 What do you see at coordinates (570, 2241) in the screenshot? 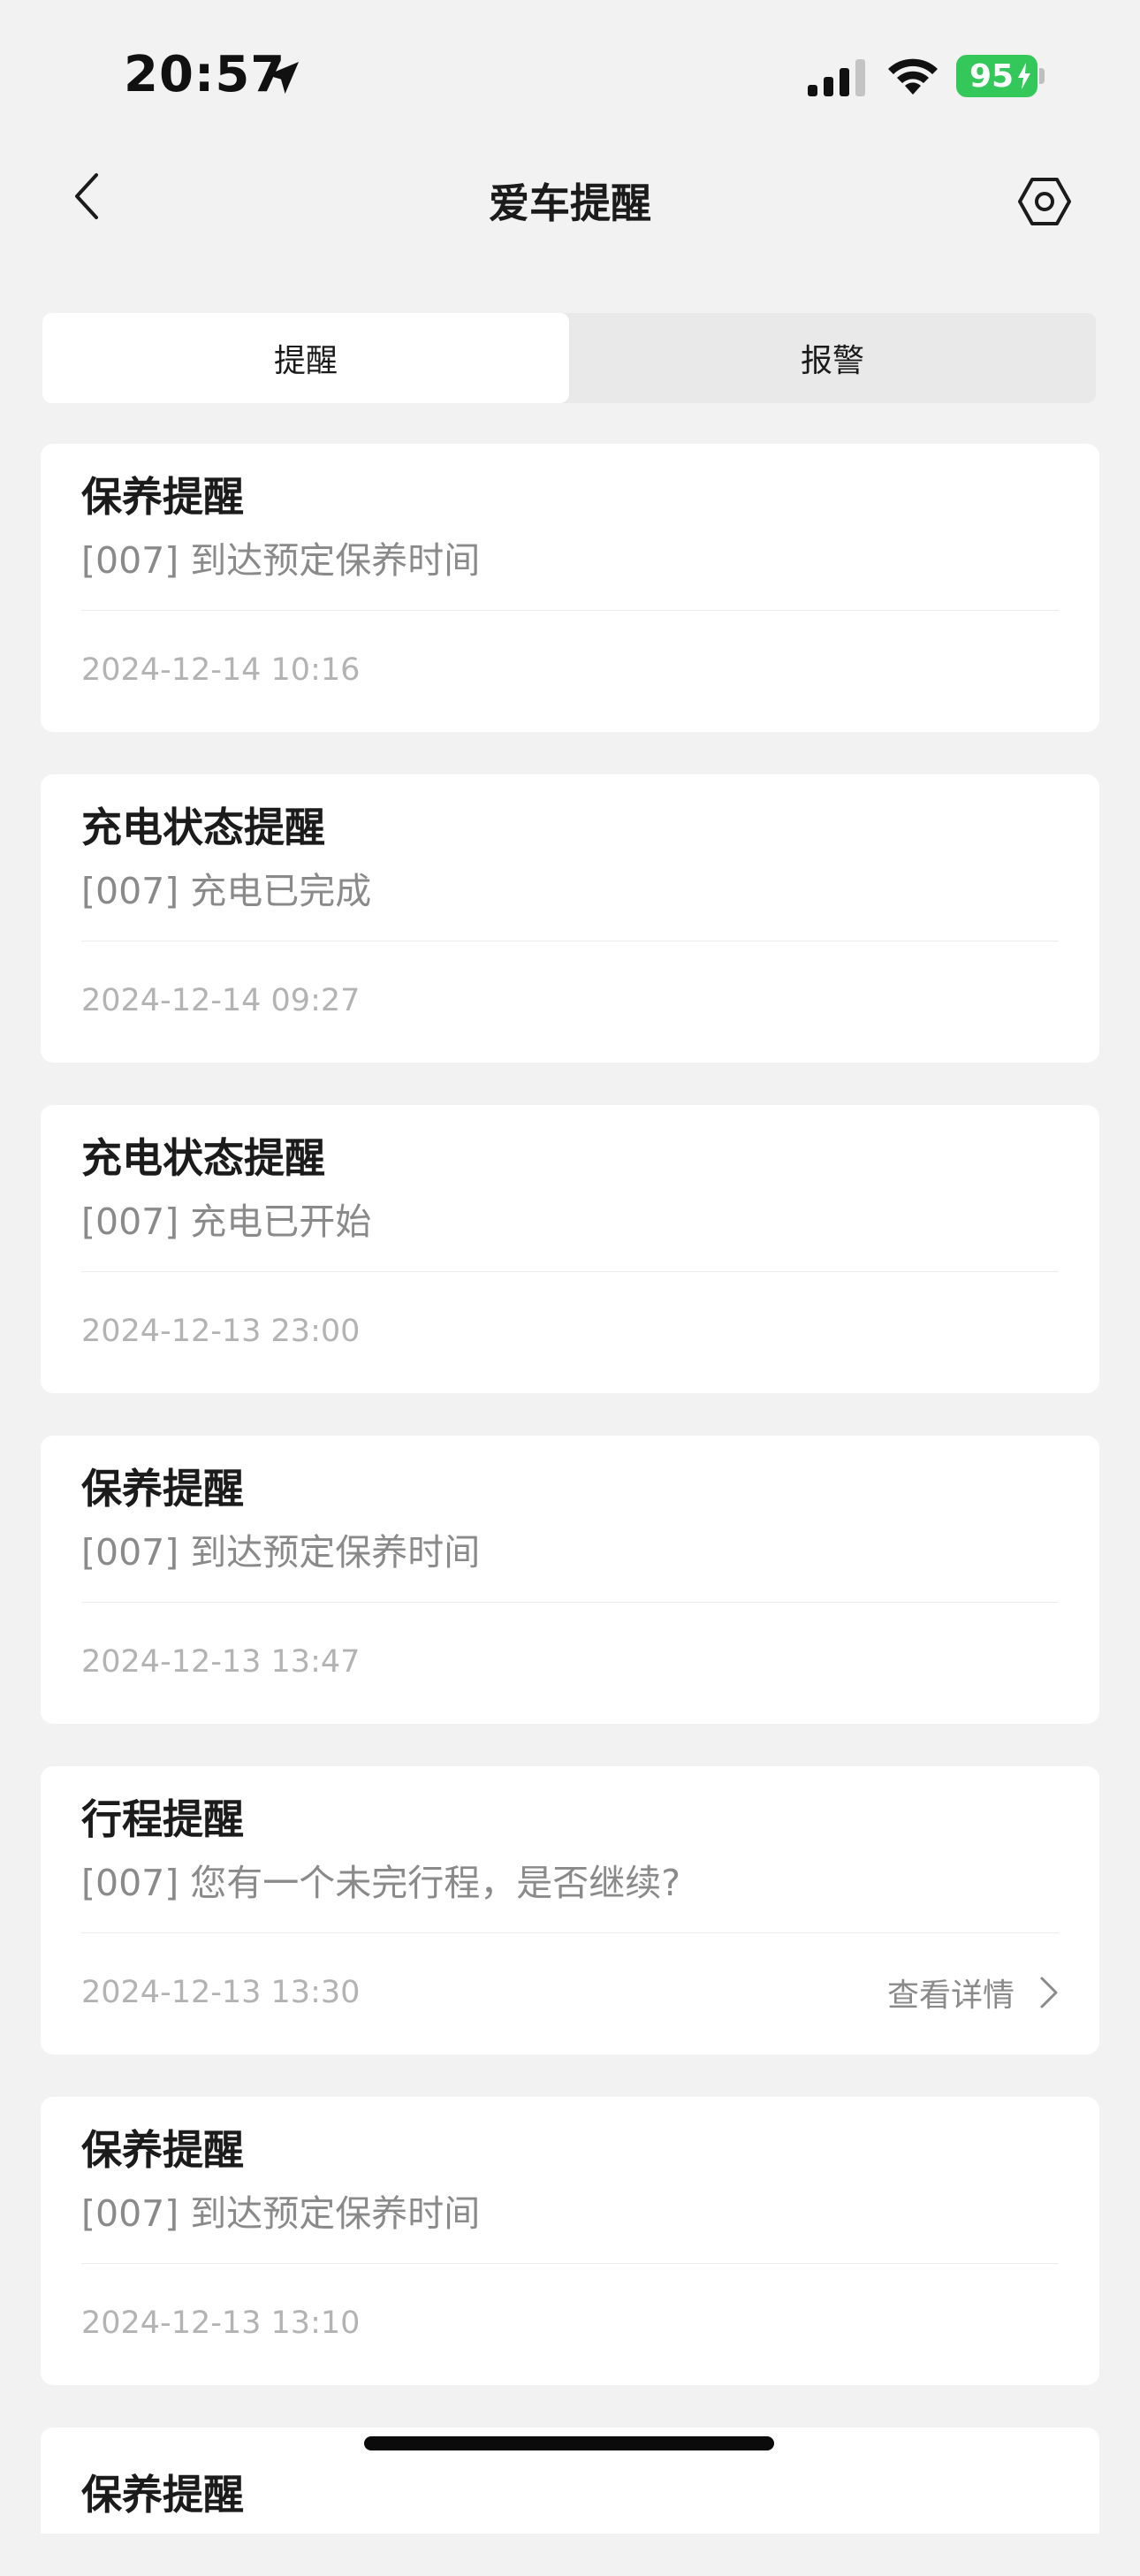
I see `reminder-card: 保养提醒 [007] 到达预定保养时间 2024-12-13 13:10` at bounding box center [570, 2241].